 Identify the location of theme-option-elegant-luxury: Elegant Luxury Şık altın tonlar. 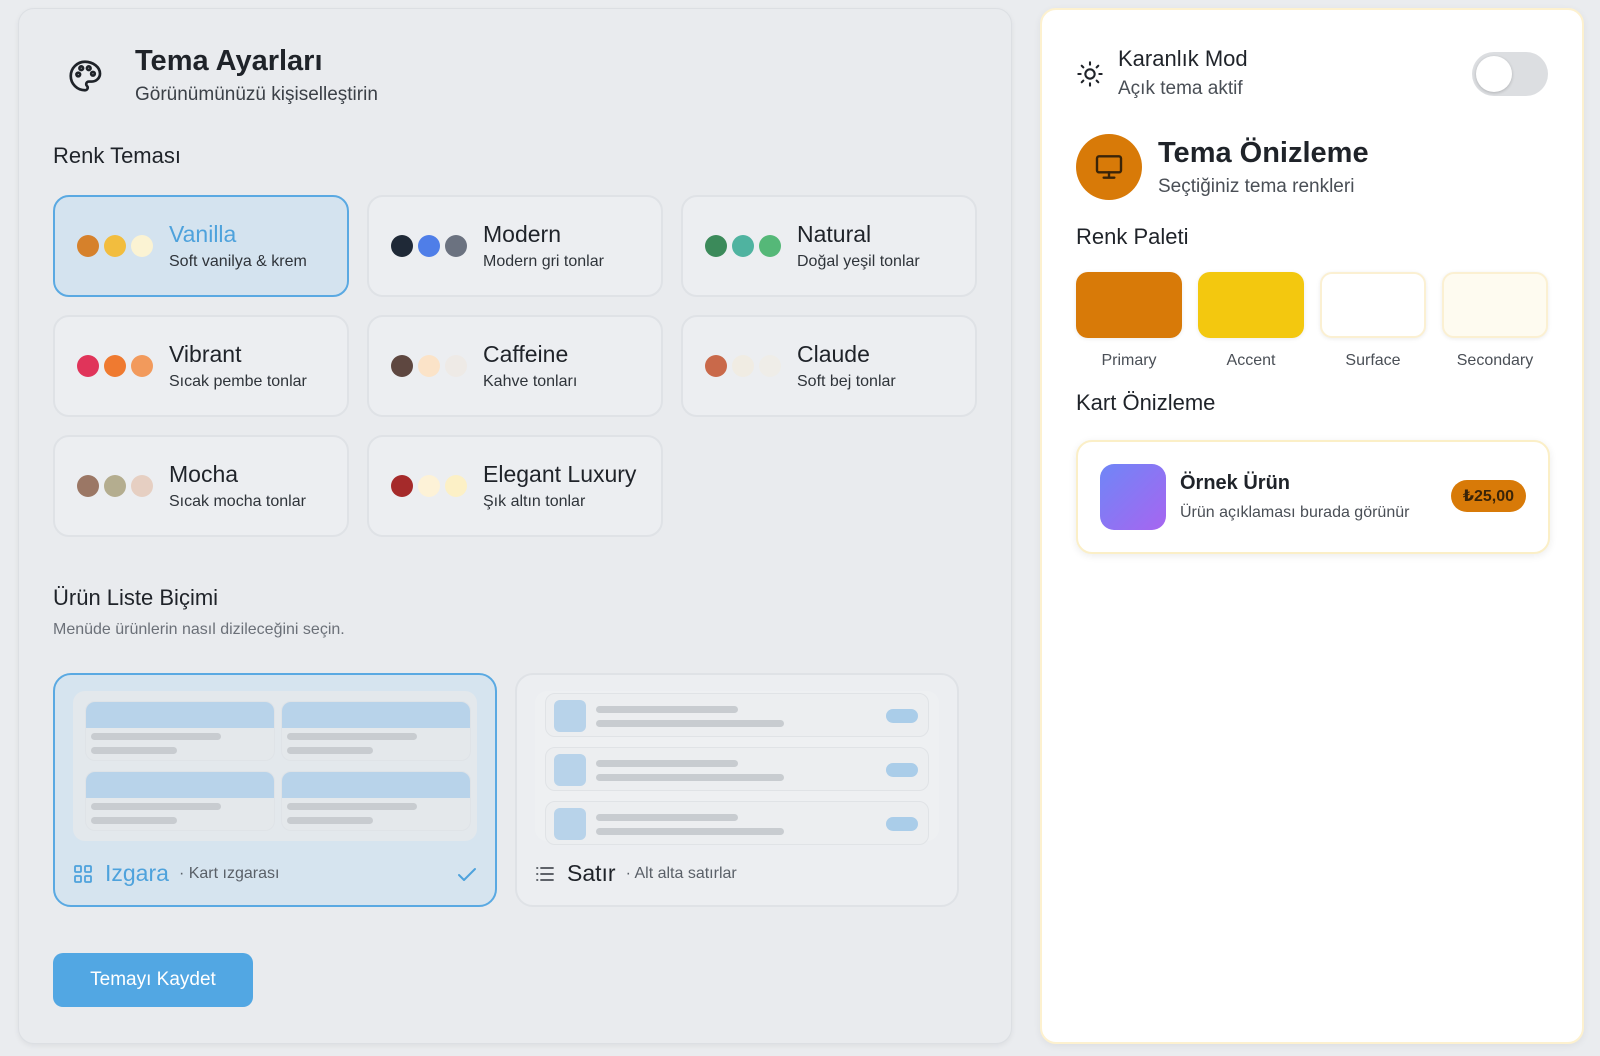
(515, 486).